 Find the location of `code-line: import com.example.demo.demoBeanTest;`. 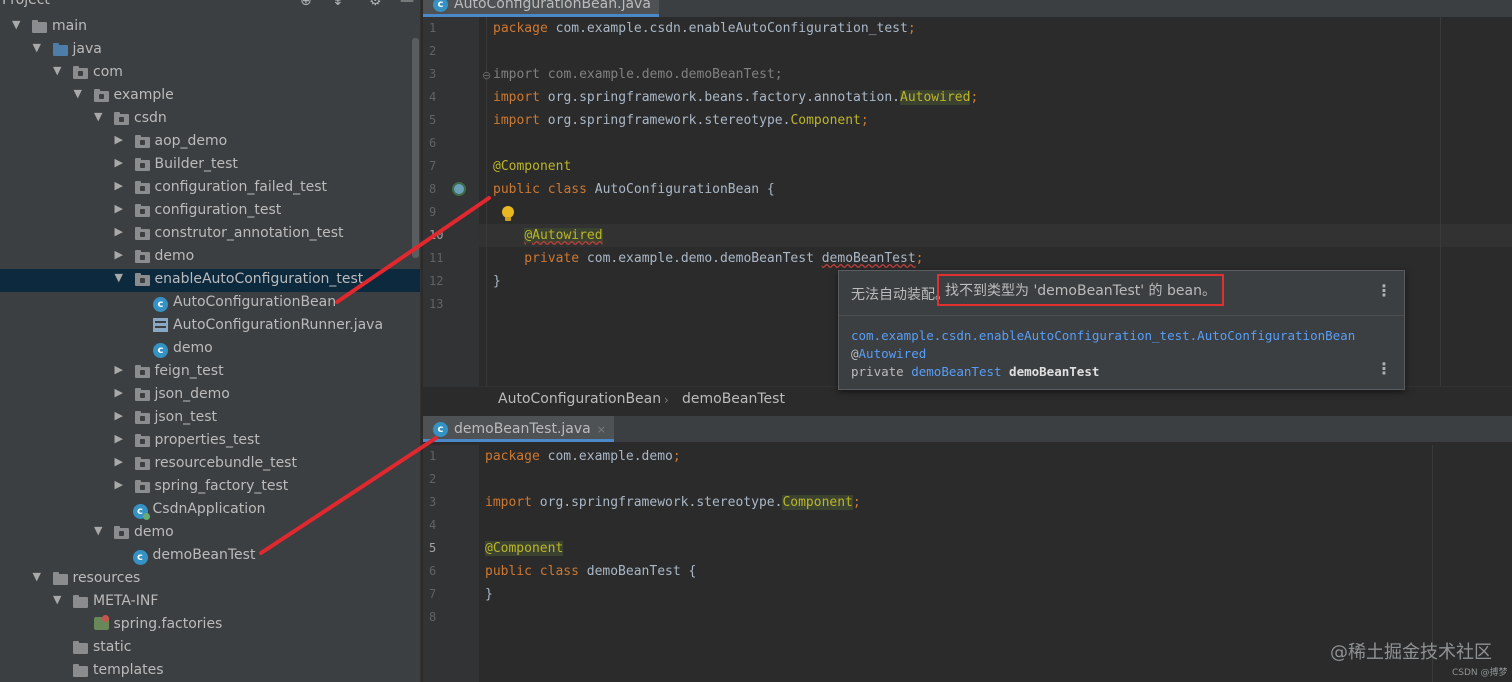

code-line: import com.example.demo.demoBeanTest; is located at coordinates (638, 74).